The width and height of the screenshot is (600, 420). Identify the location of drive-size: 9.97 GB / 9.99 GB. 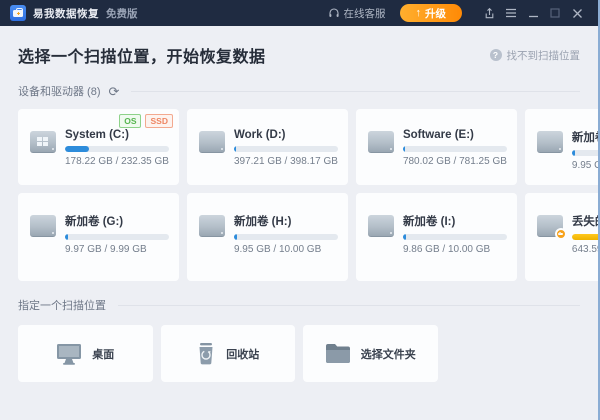
(106, 249).